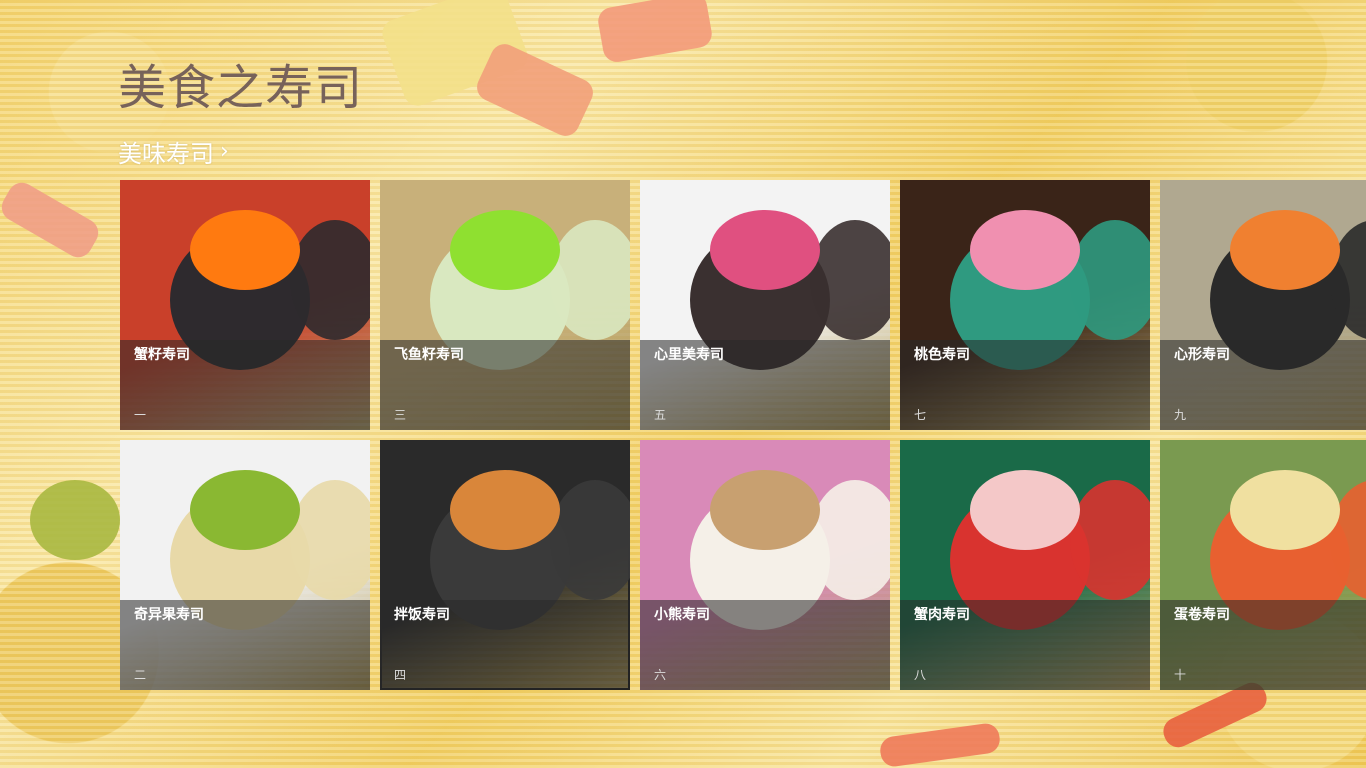 The image size is (1366, 768). I want to click on tile-title: 蟹肉寿司, so click(942, 615).